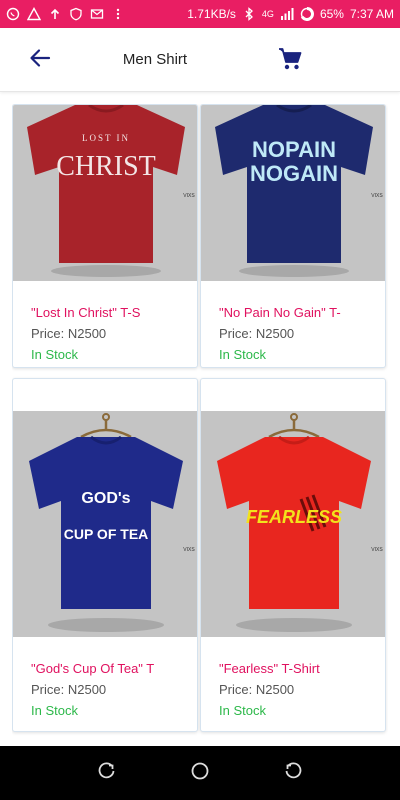 The height and width of the screenshot is (800, 400). What do you see at coordinates (106, 534) in the screenshot?
I see `shirt-print-line2: CUP OF TEA` at bounding box center [106, 534].